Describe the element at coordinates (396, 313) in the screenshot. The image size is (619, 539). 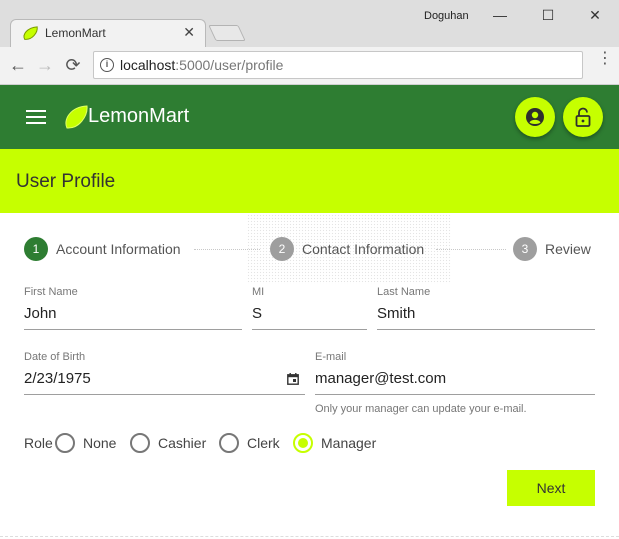
I see `last-name-input: Smith` at that location.